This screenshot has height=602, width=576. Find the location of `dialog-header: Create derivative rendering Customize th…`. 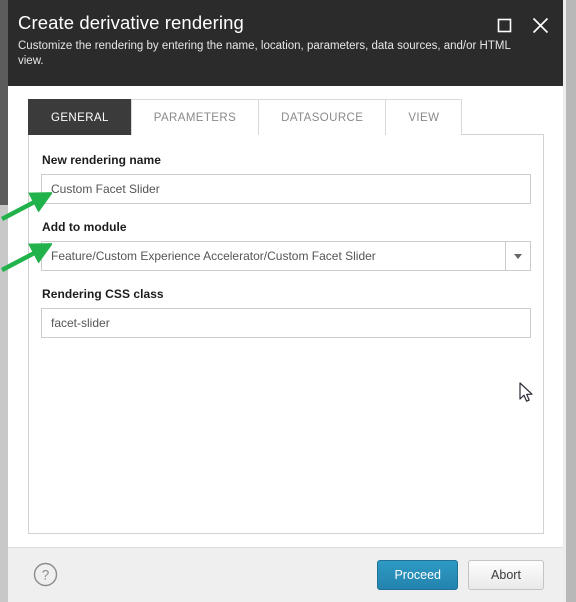

dialog-header: Create derivative rendering Customize th… is located at coordinates (285, 43).